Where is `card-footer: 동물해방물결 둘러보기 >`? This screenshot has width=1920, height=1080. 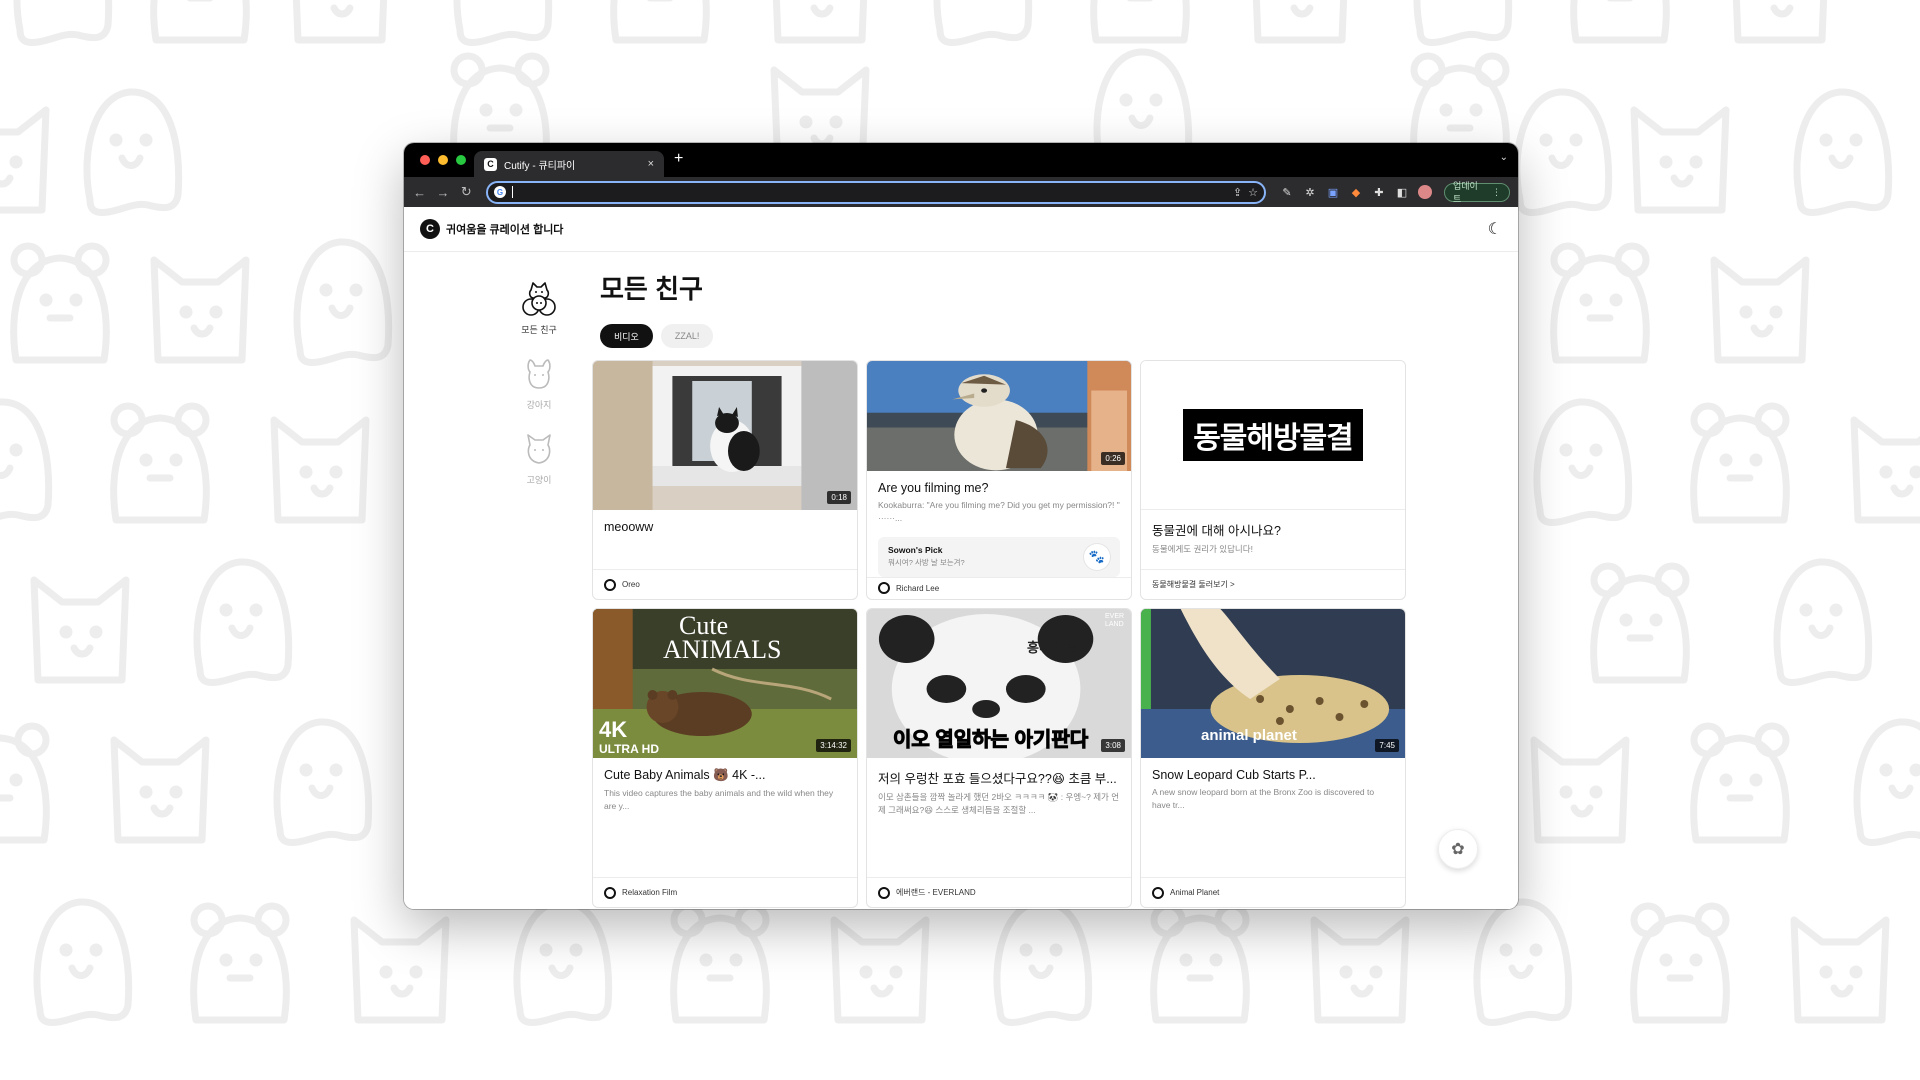 card-footer: 동물해방물결 둘러보기 > is located at coordinates (1273, 584).